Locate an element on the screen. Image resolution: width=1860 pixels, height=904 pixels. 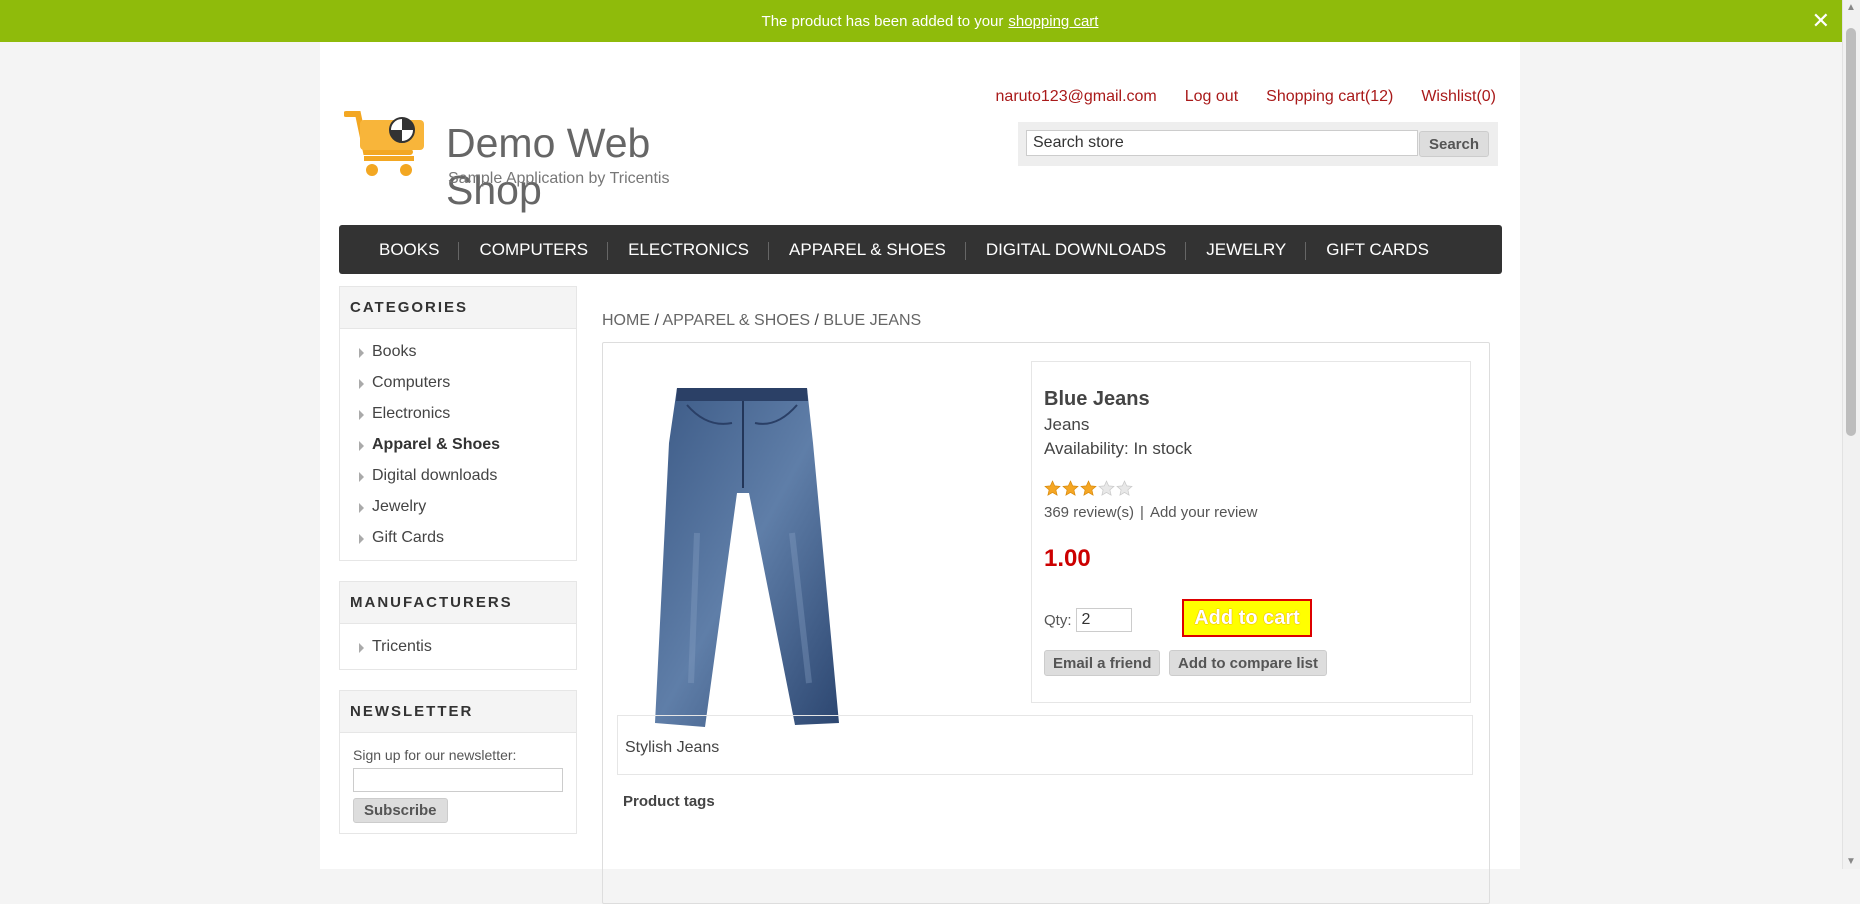
close-icon: ✕ is located at coordinates (1821, 21).